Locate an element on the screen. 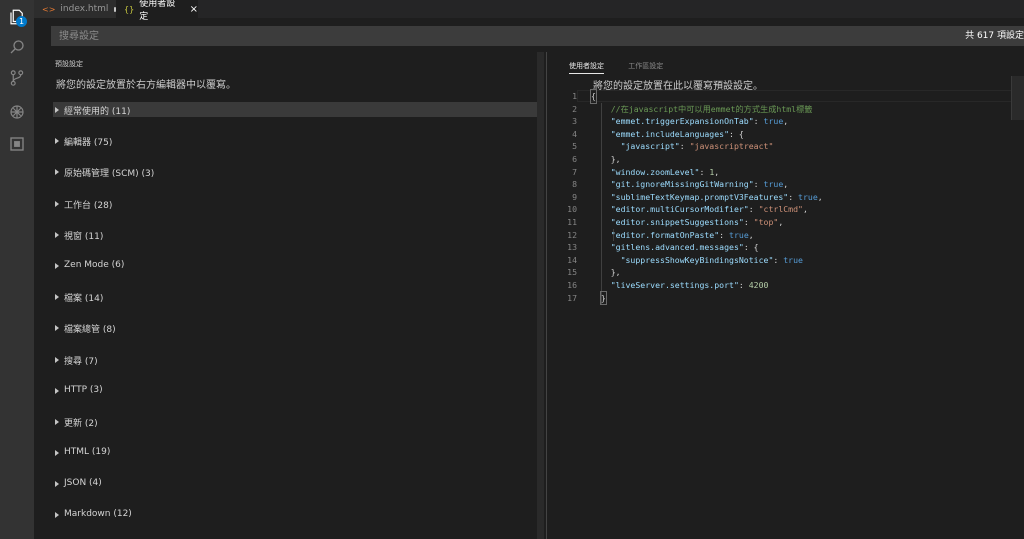  code-line: "editor.multiCursorModifier": "ctrlCmd", is located at coordinates (709, 209).